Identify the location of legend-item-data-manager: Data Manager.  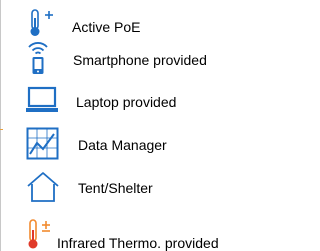
(125, 144).